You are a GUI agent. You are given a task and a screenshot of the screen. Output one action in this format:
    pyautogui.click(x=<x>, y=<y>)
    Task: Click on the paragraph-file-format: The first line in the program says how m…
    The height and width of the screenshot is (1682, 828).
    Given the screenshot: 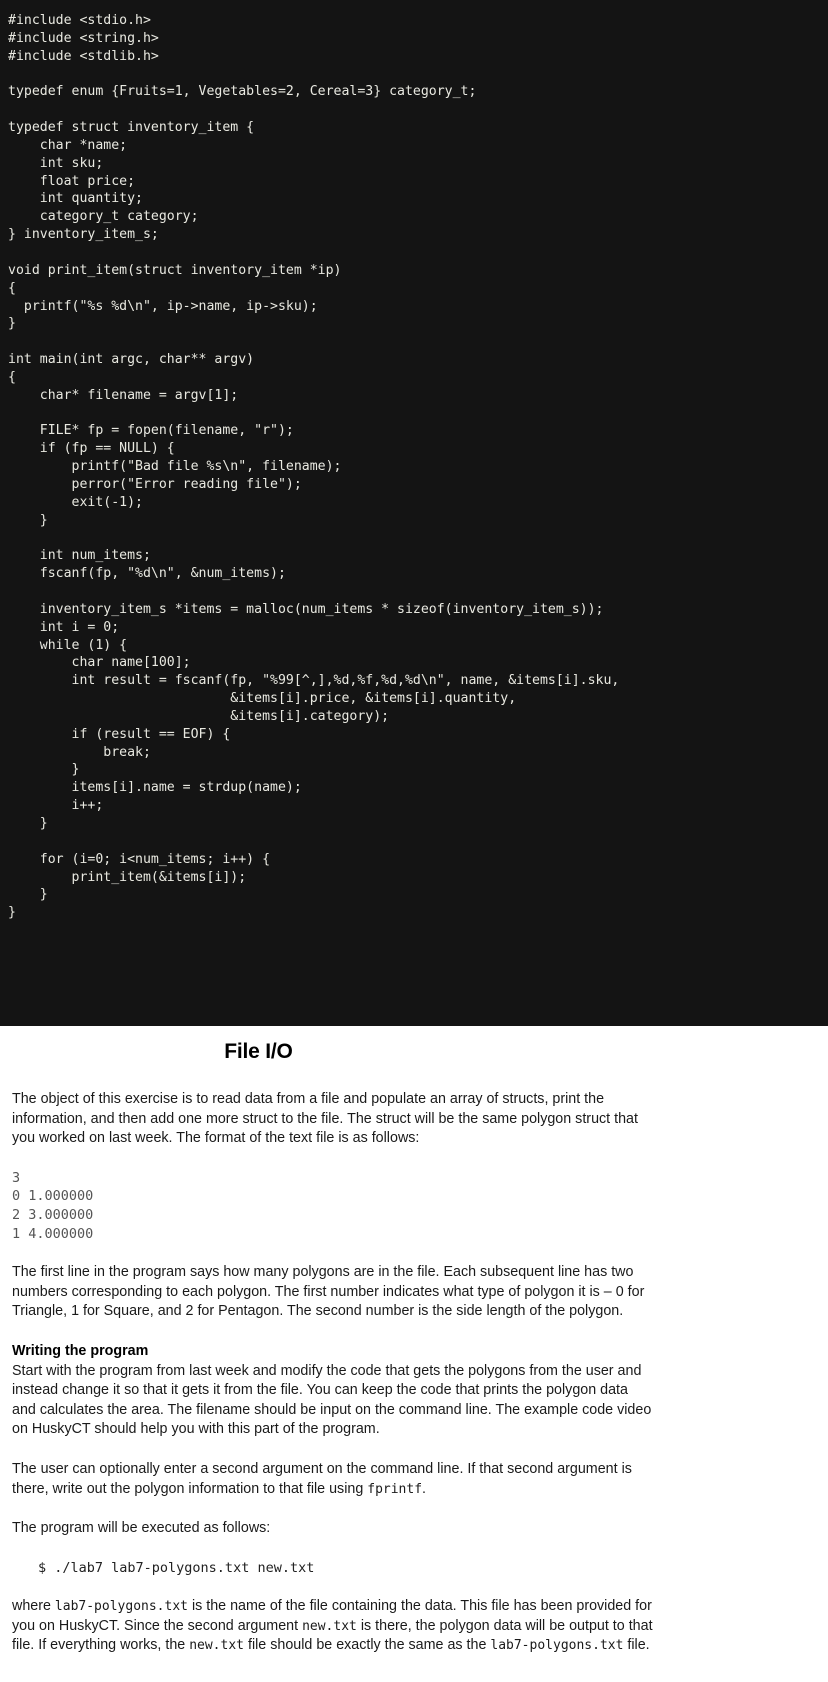 What is the action you would take?
    pyautogui.click(x=328, y=1292)
    